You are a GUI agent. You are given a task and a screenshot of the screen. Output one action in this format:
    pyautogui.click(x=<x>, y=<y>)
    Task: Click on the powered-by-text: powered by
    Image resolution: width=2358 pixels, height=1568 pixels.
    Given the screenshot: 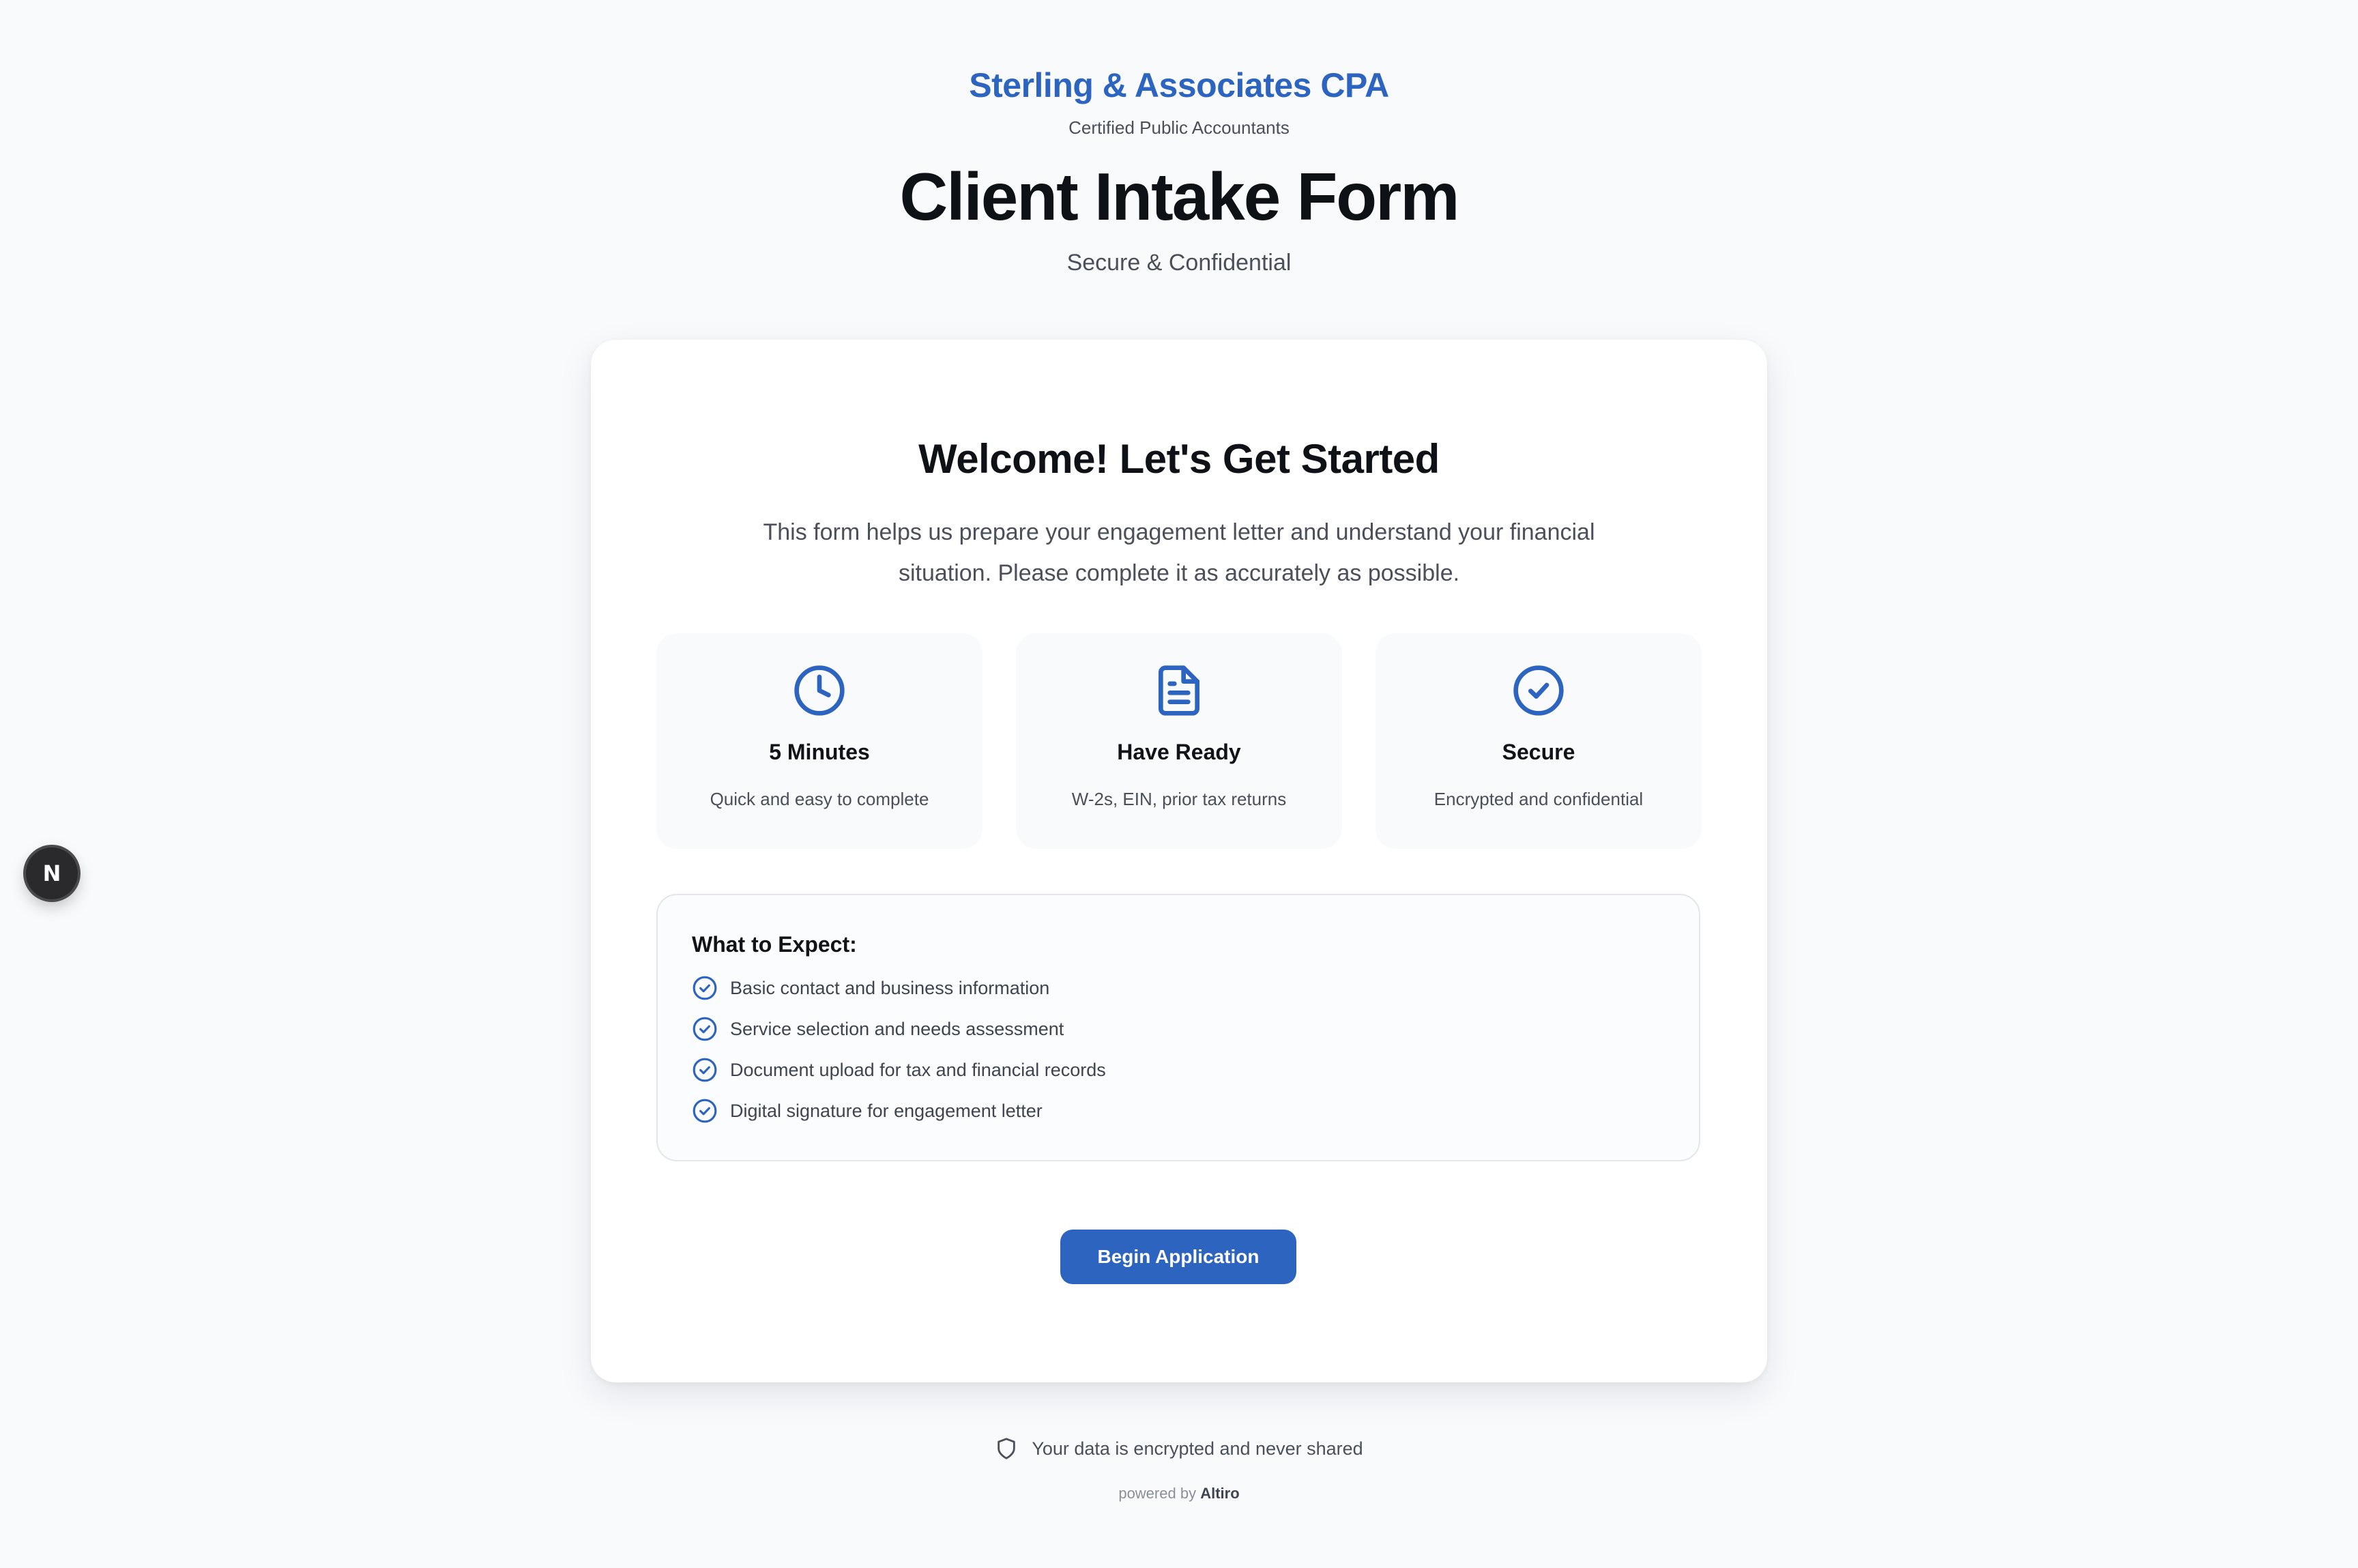 What is the action you would take?
    pyautogui.click(x=1157, y=1494)
    